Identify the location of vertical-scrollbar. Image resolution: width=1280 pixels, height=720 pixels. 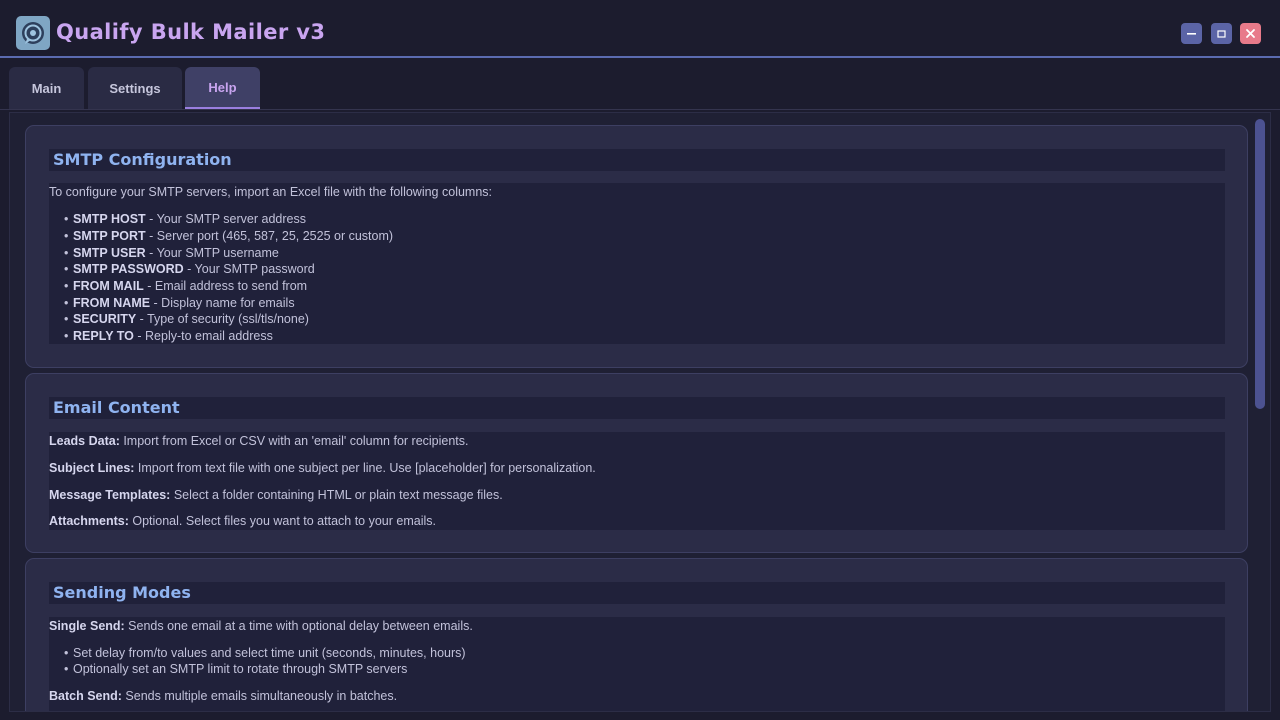
(1260, 414).